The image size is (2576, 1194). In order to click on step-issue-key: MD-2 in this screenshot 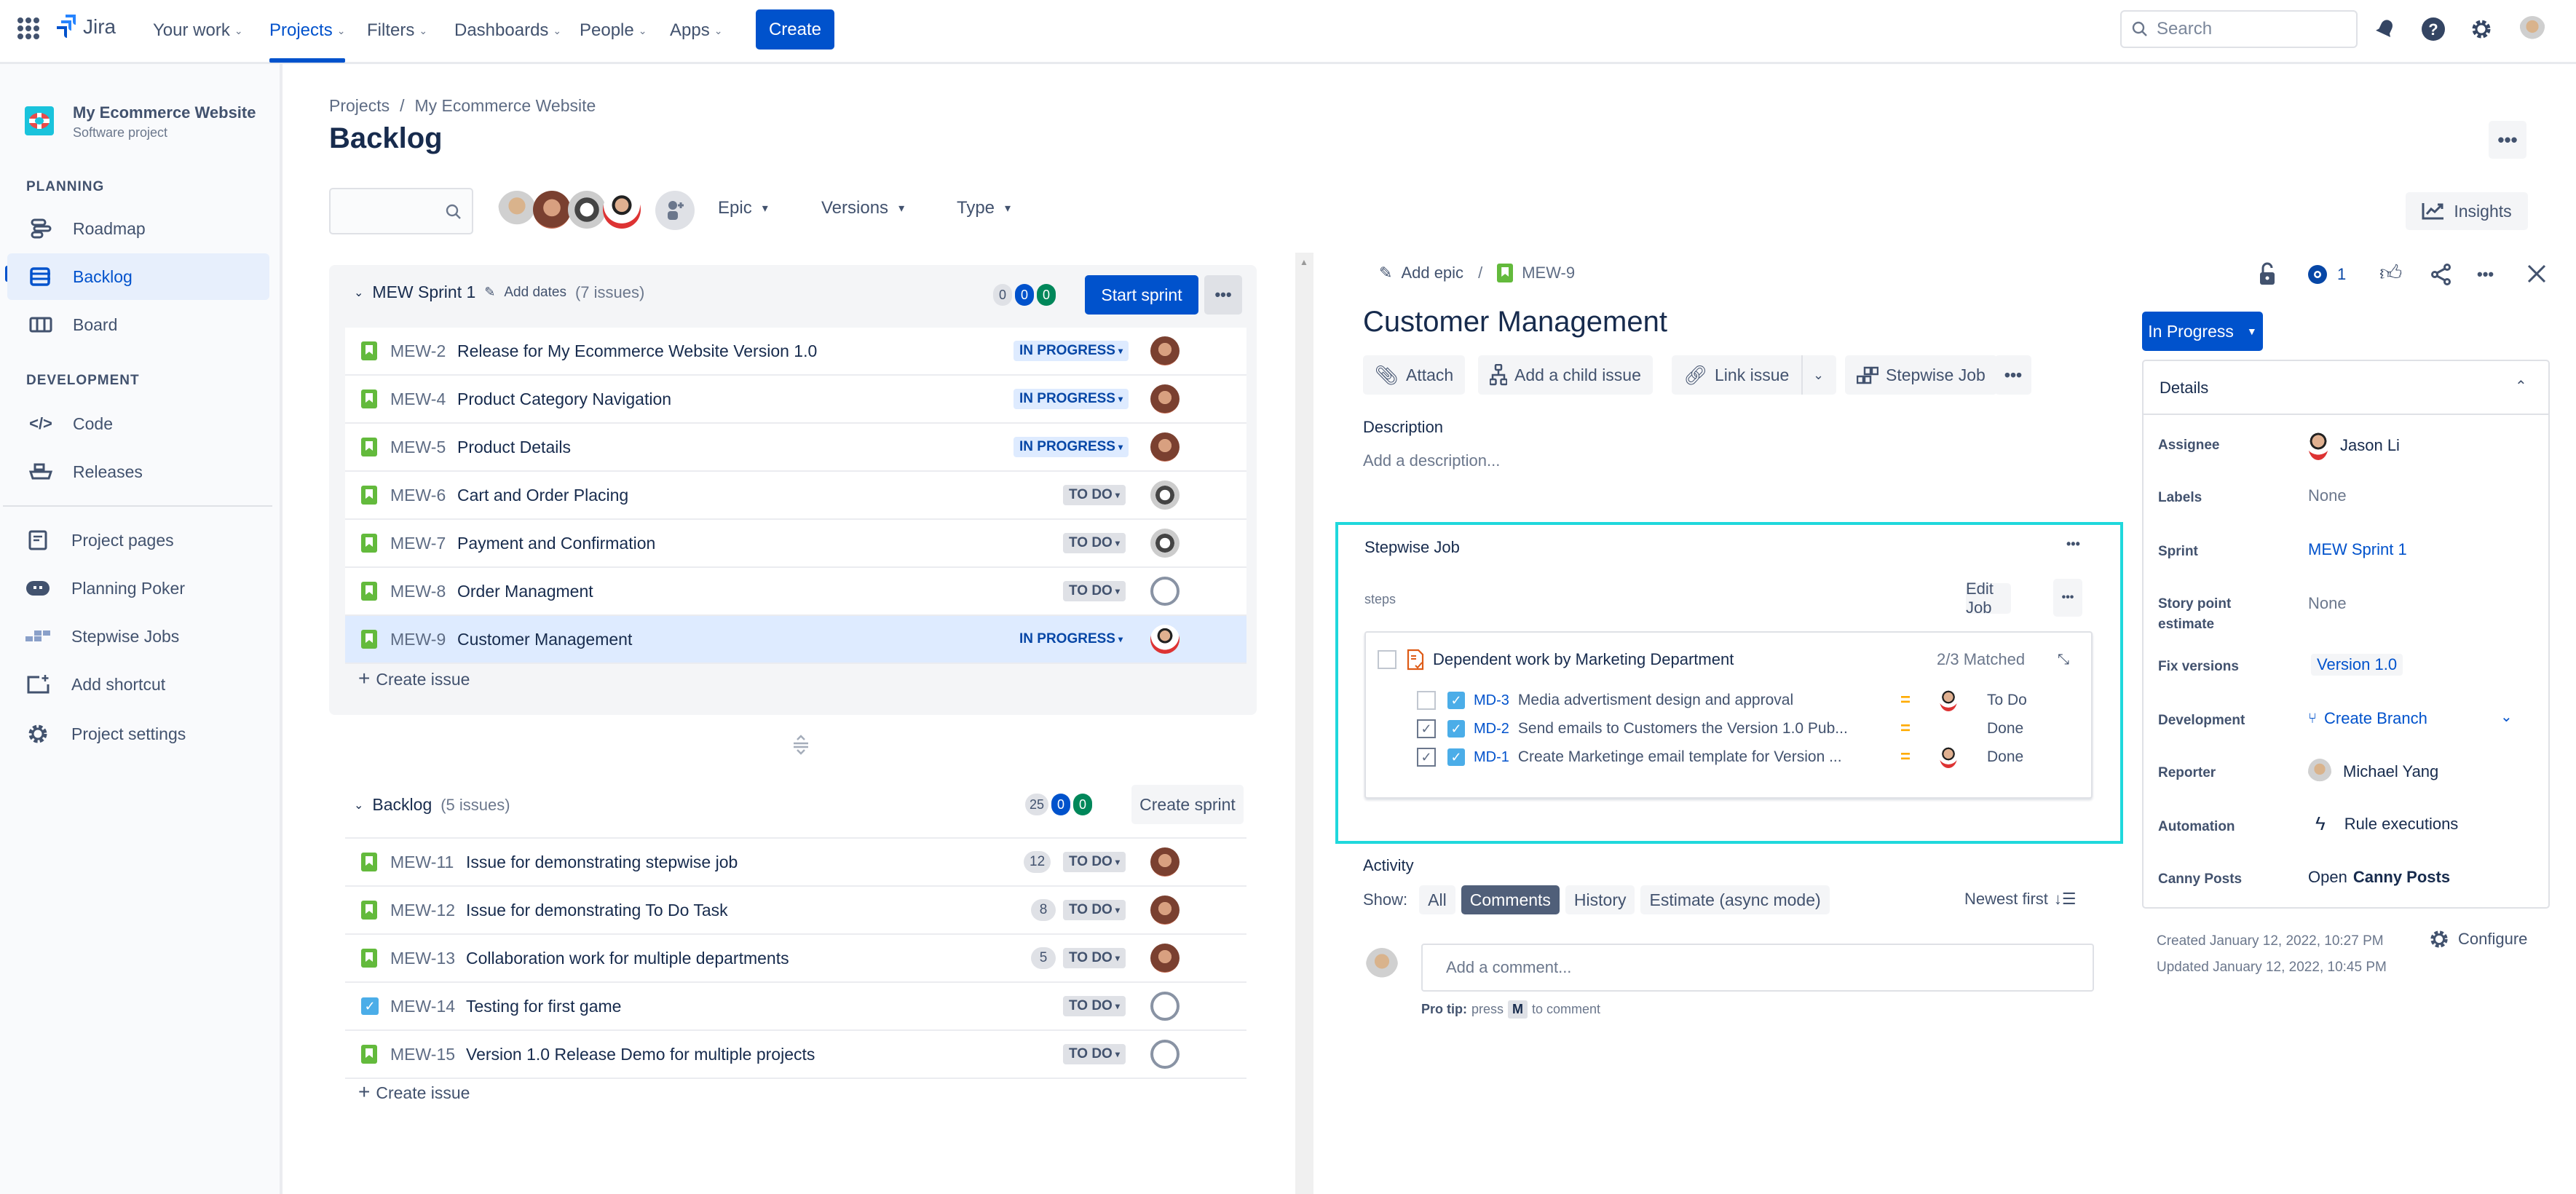, I will do `click(1491, 729)`.